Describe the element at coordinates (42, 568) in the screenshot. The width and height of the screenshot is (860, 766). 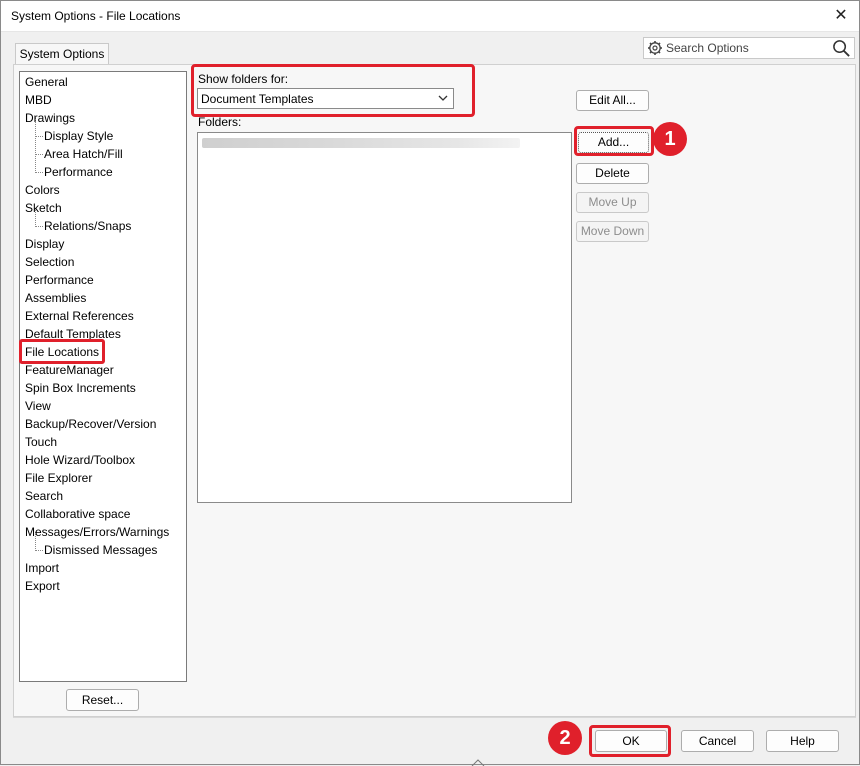
I see `tree-item-import: Import` at that location.